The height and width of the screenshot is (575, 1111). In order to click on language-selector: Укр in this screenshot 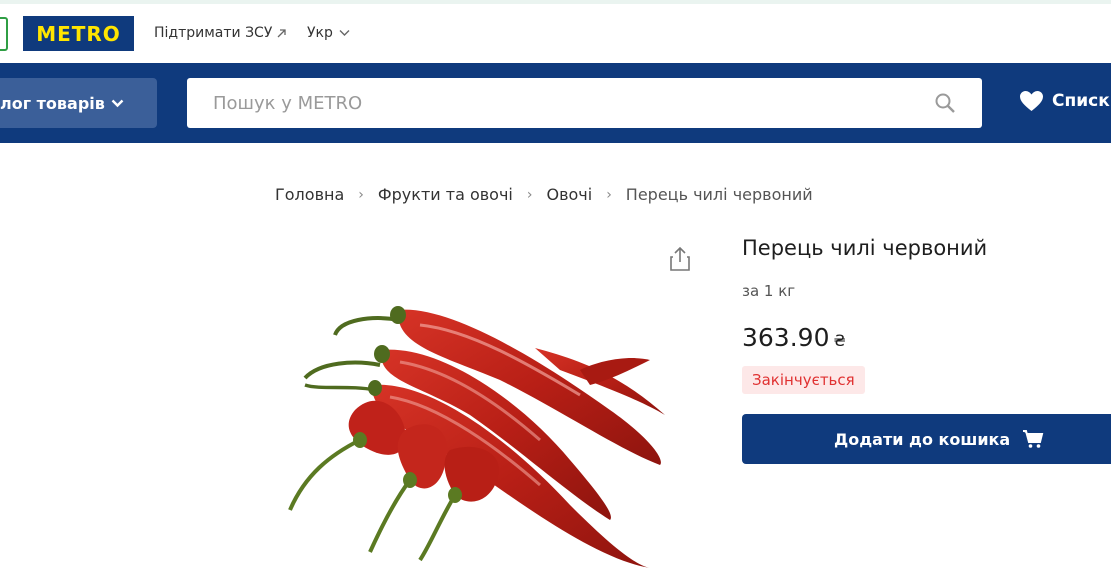, I will do `click(328, 33)`.